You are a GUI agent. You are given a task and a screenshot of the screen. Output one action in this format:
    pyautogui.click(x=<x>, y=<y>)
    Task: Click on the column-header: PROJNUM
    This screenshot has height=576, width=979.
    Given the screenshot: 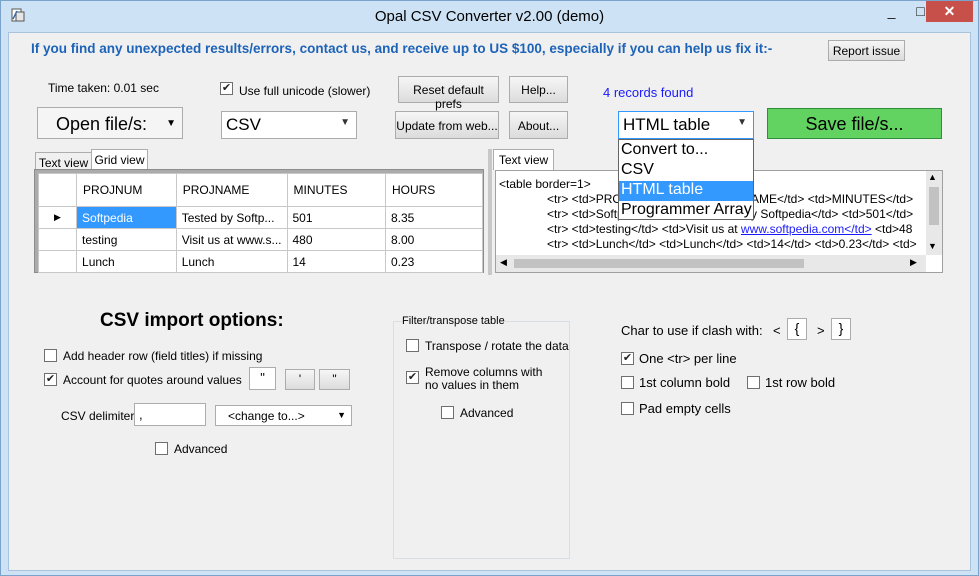 What is the action you would take?
    pyautogui.click(x=126, y=190)
    